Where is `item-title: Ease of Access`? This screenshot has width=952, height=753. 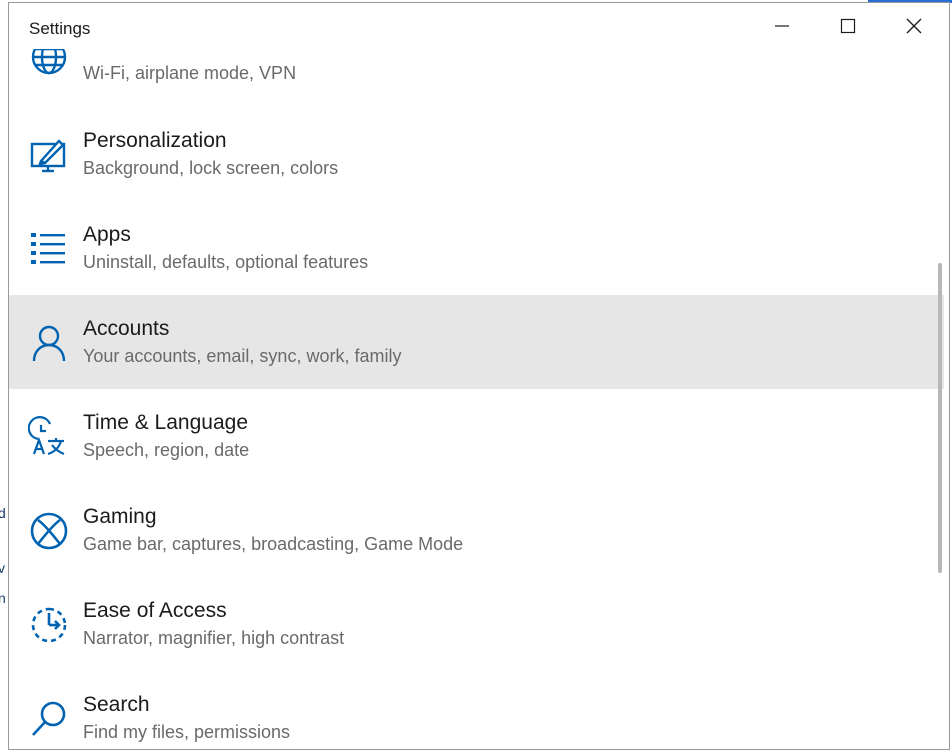
item-title: Ease of Access is located at coordinates (155, 610).